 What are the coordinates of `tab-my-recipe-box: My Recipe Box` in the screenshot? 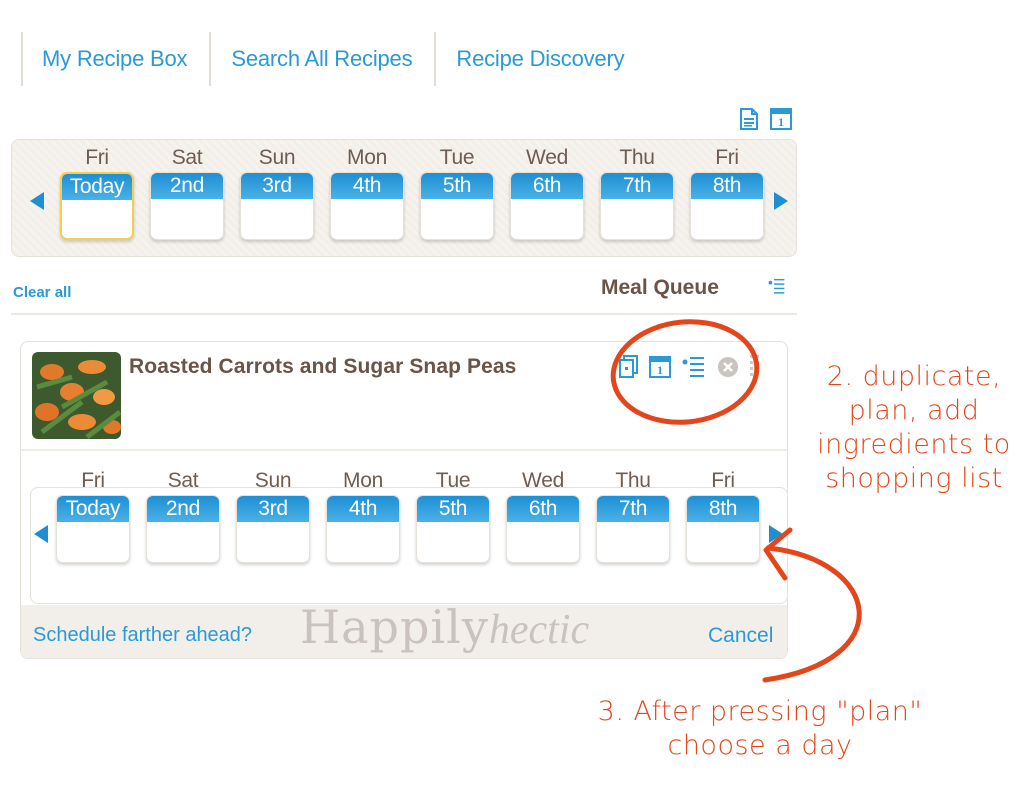 It's located at (115, 59).